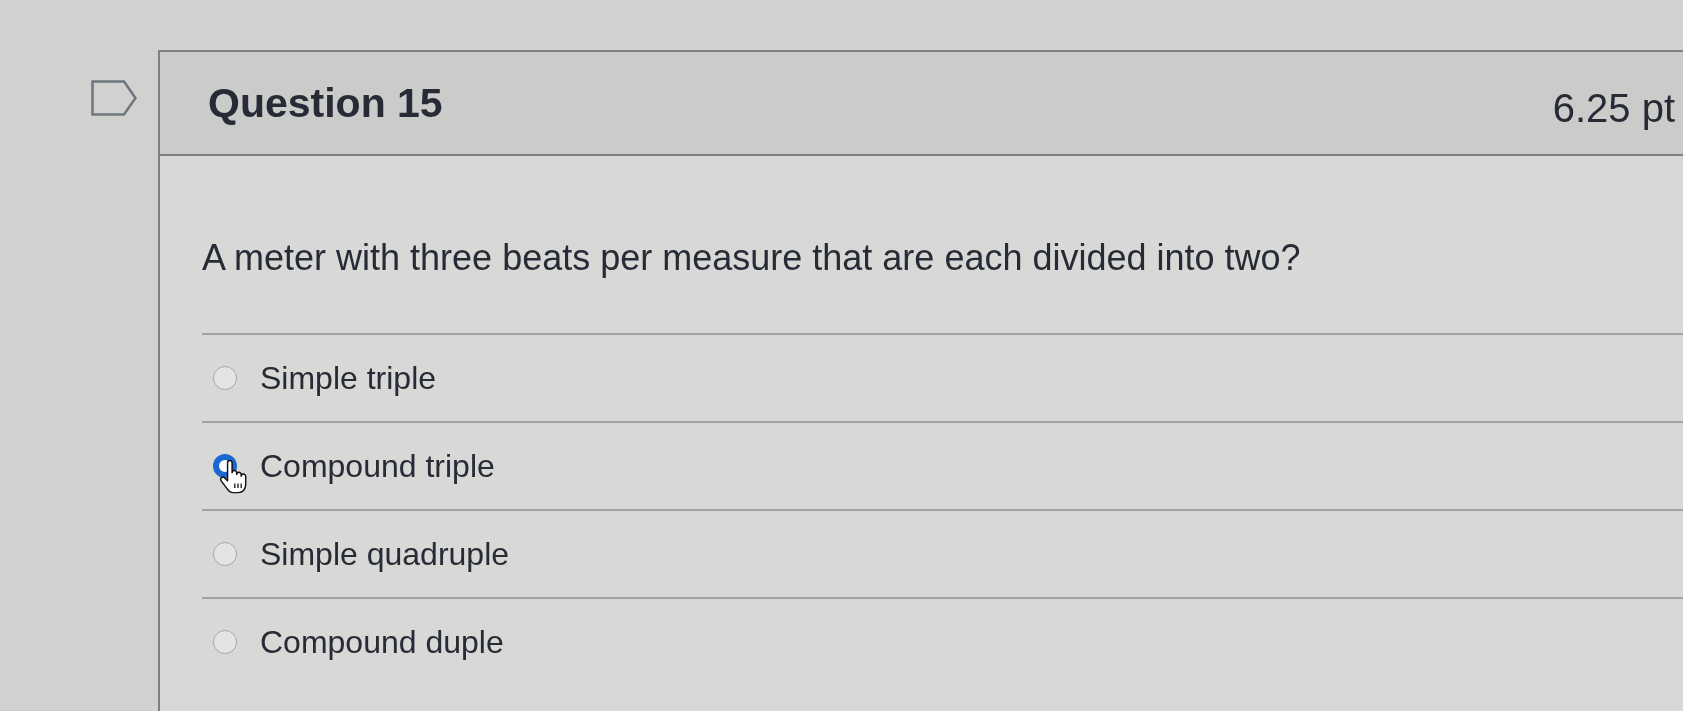  What do you see at coordinates (1613, 108) in the screenshot?
I see `points-label: 6.25 pt` at bounding box center [1613, 108].